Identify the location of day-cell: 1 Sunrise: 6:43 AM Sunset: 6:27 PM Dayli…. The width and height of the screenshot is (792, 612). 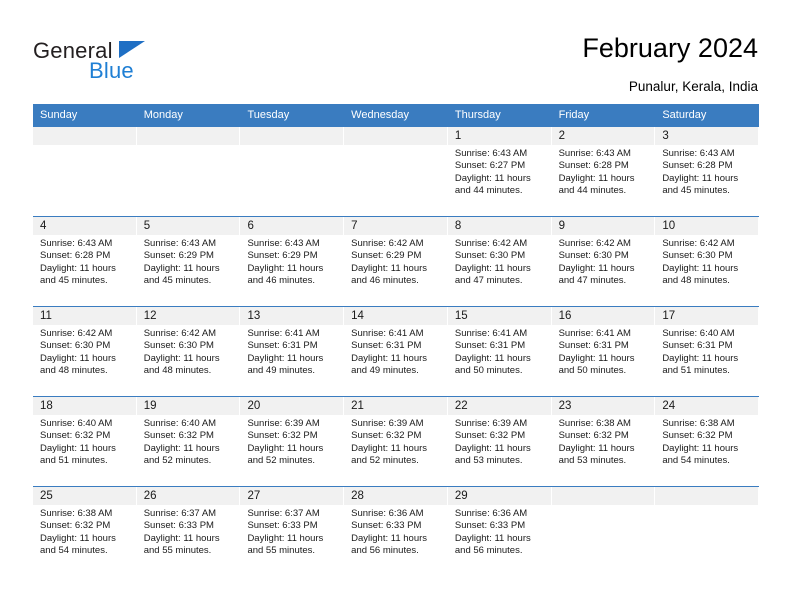
(499, 171).